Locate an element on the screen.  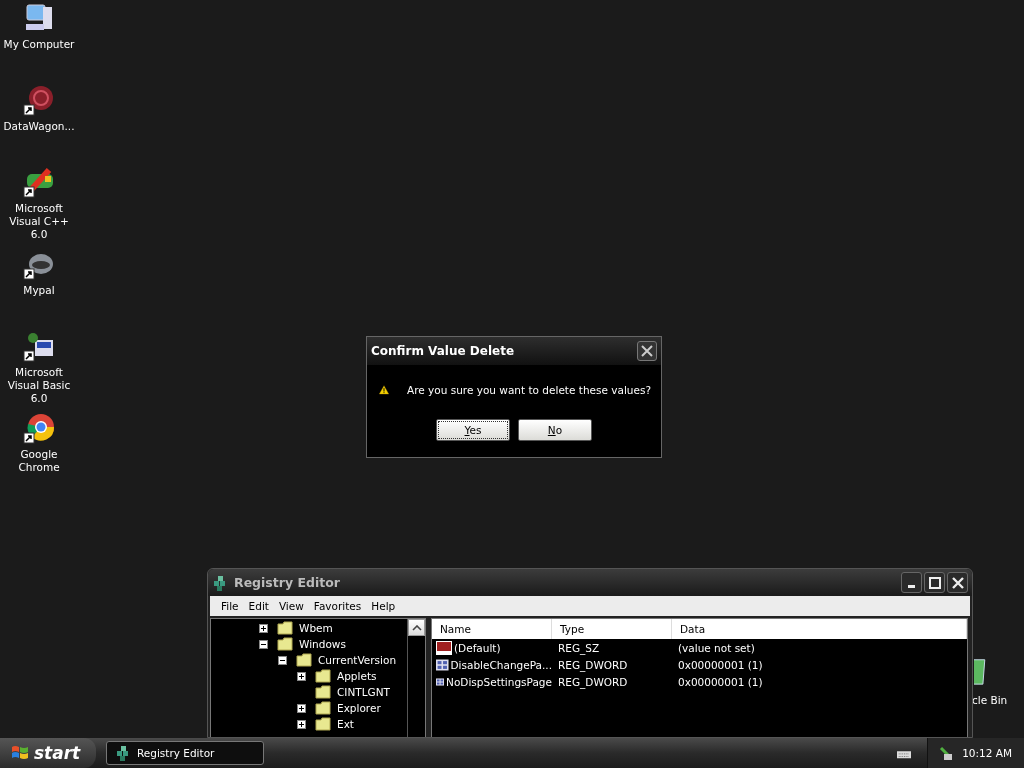
menu-item: Favorites is located at coordinates (337, 606).